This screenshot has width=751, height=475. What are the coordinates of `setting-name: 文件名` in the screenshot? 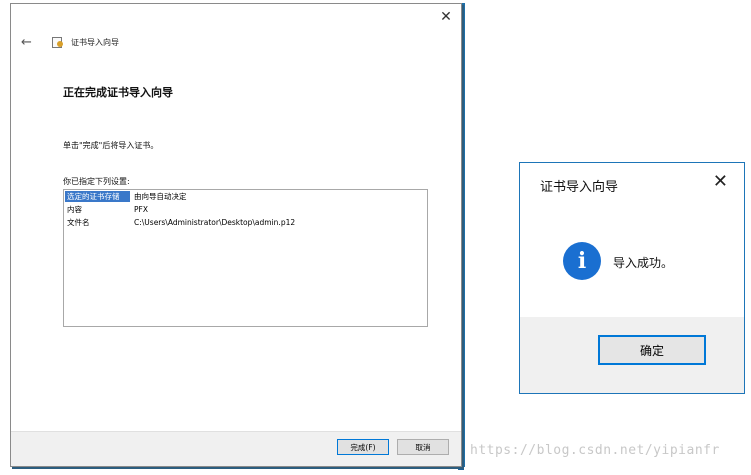 It's located at (78, 222).